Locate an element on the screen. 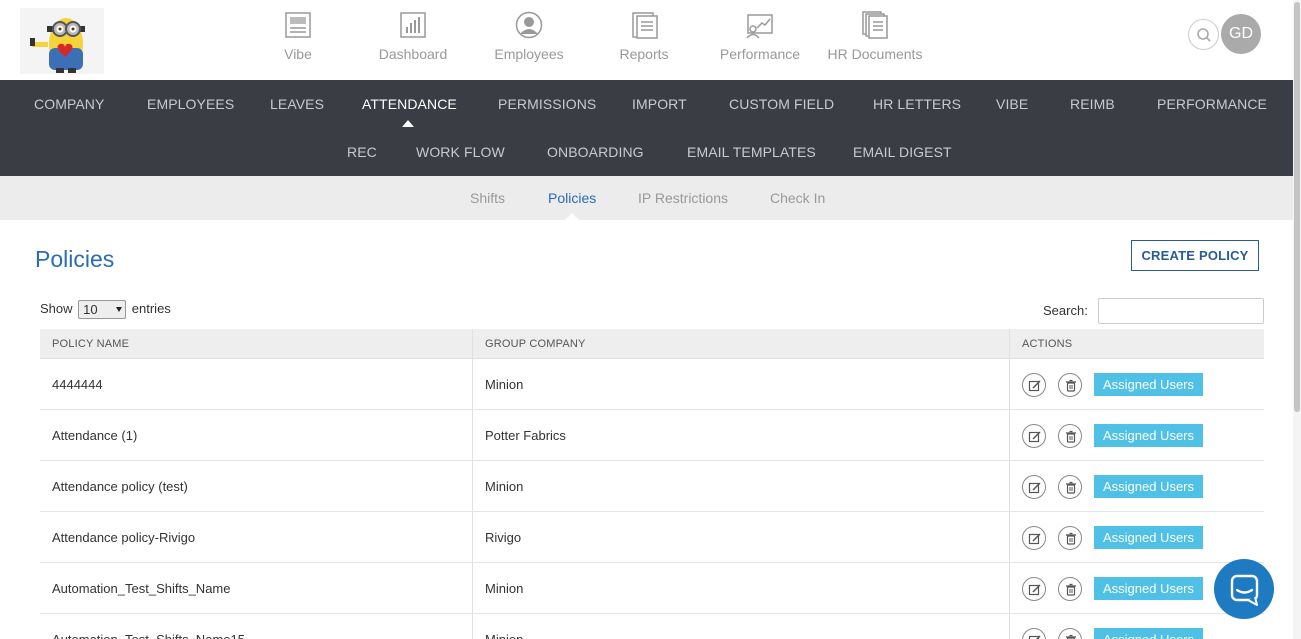 The image size is (1301, 639). tab-shifts: Shifts is located at coordinates (487, 198).